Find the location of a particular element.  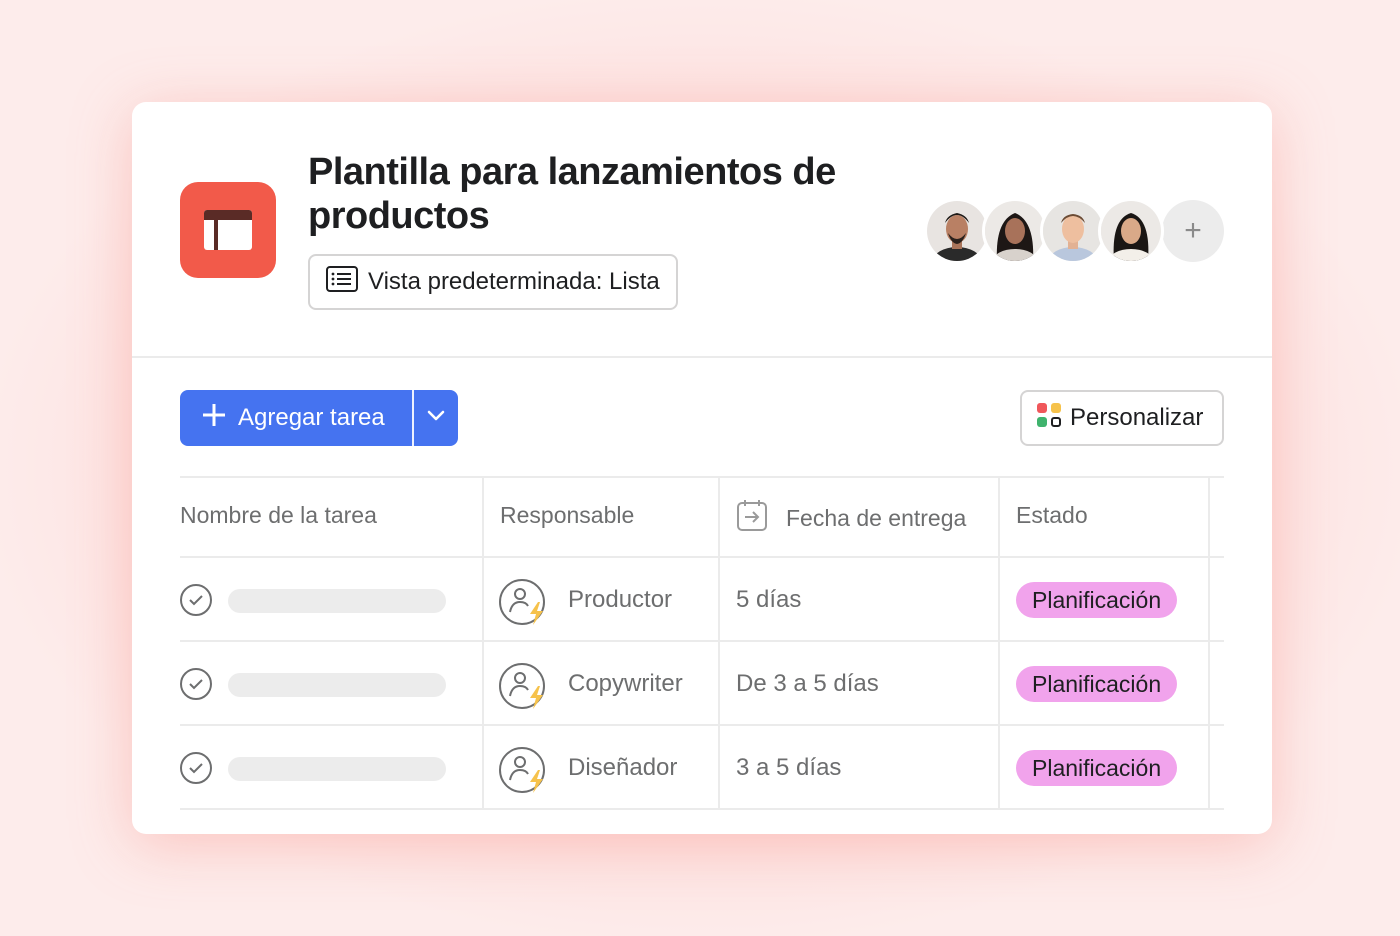

table-row: Productor 5 días Planificación is located at coordinates (702, 600).